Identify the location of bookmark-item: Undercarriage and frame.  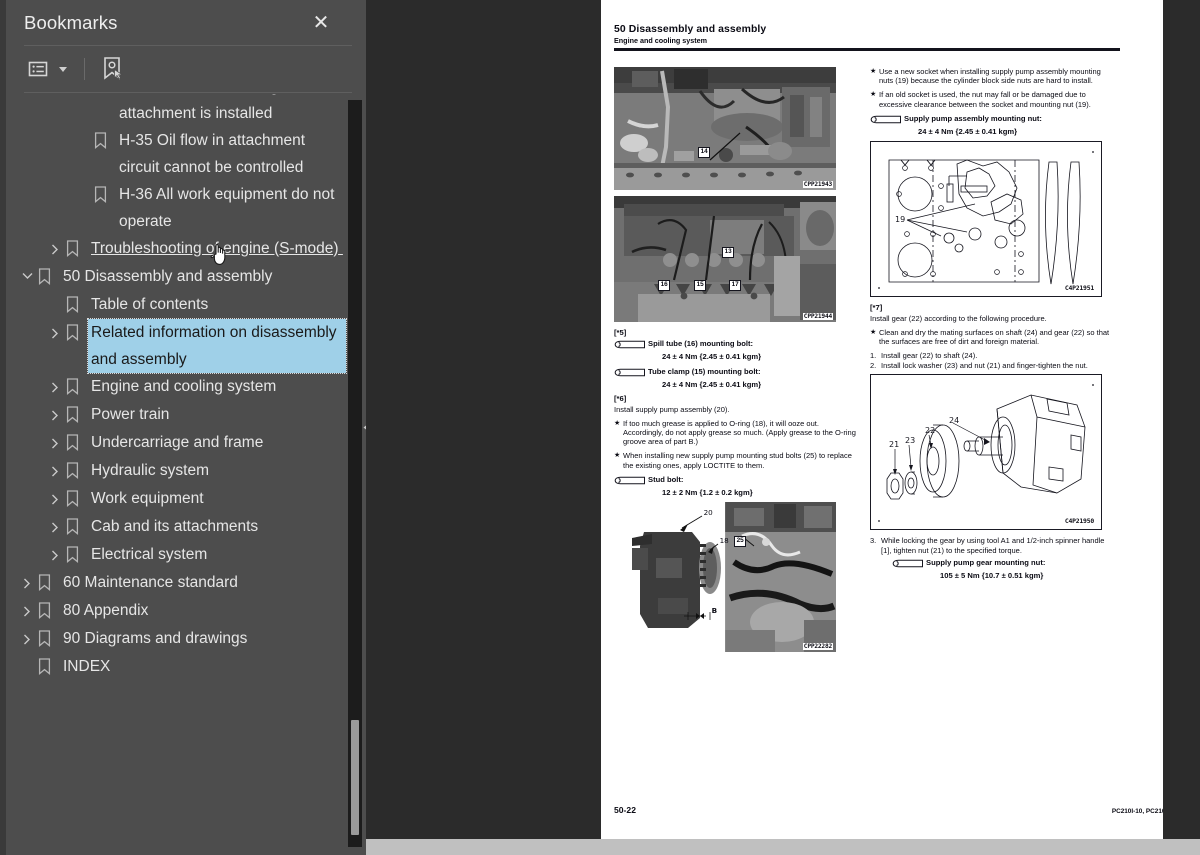
(176, 443).